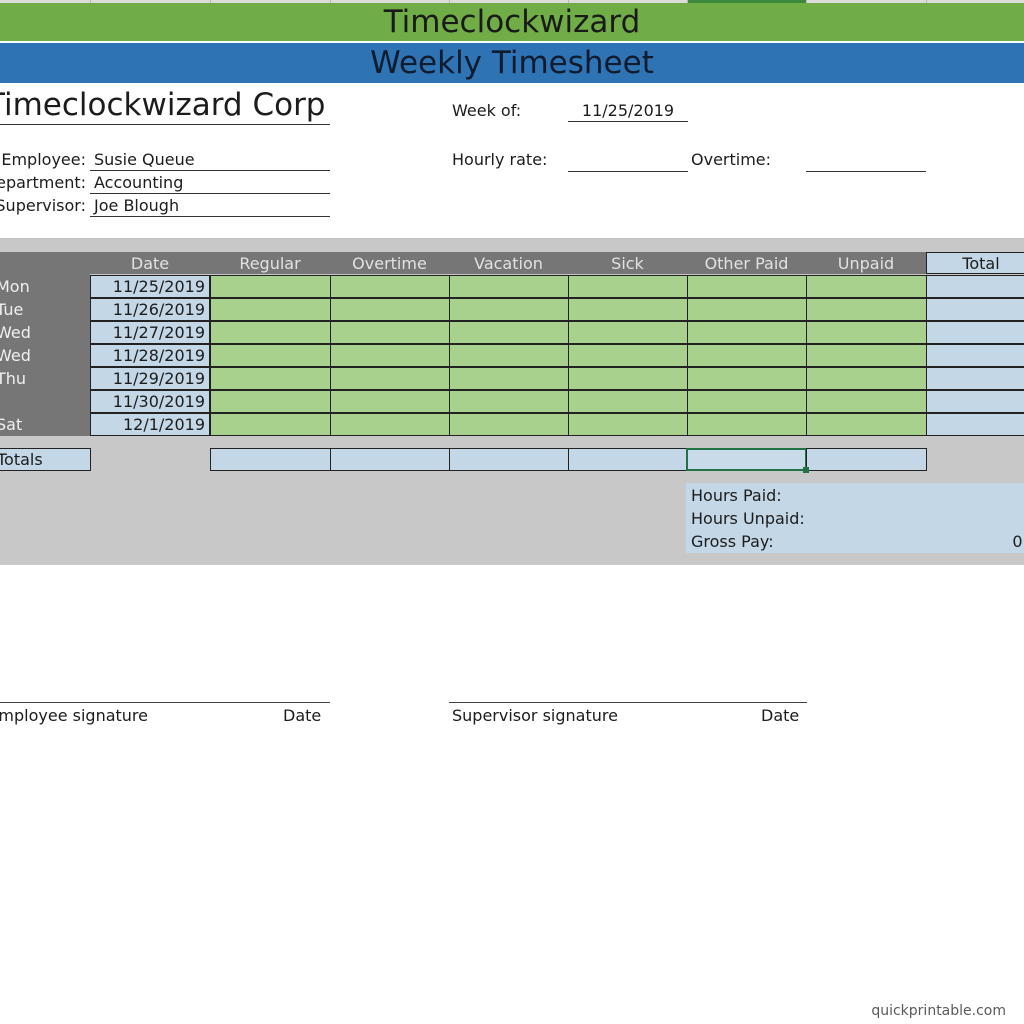  Describe the element at coordinates (535, 715) in the screenshot. I see `supervisor-signature-label: Supervisor signature` at that location.